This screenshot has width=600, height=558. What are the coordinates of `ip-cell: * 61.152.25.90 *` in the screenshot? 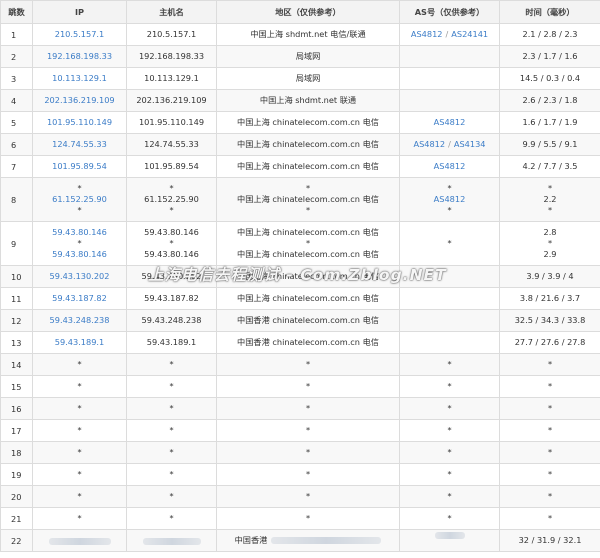 It's located at (79, 199).